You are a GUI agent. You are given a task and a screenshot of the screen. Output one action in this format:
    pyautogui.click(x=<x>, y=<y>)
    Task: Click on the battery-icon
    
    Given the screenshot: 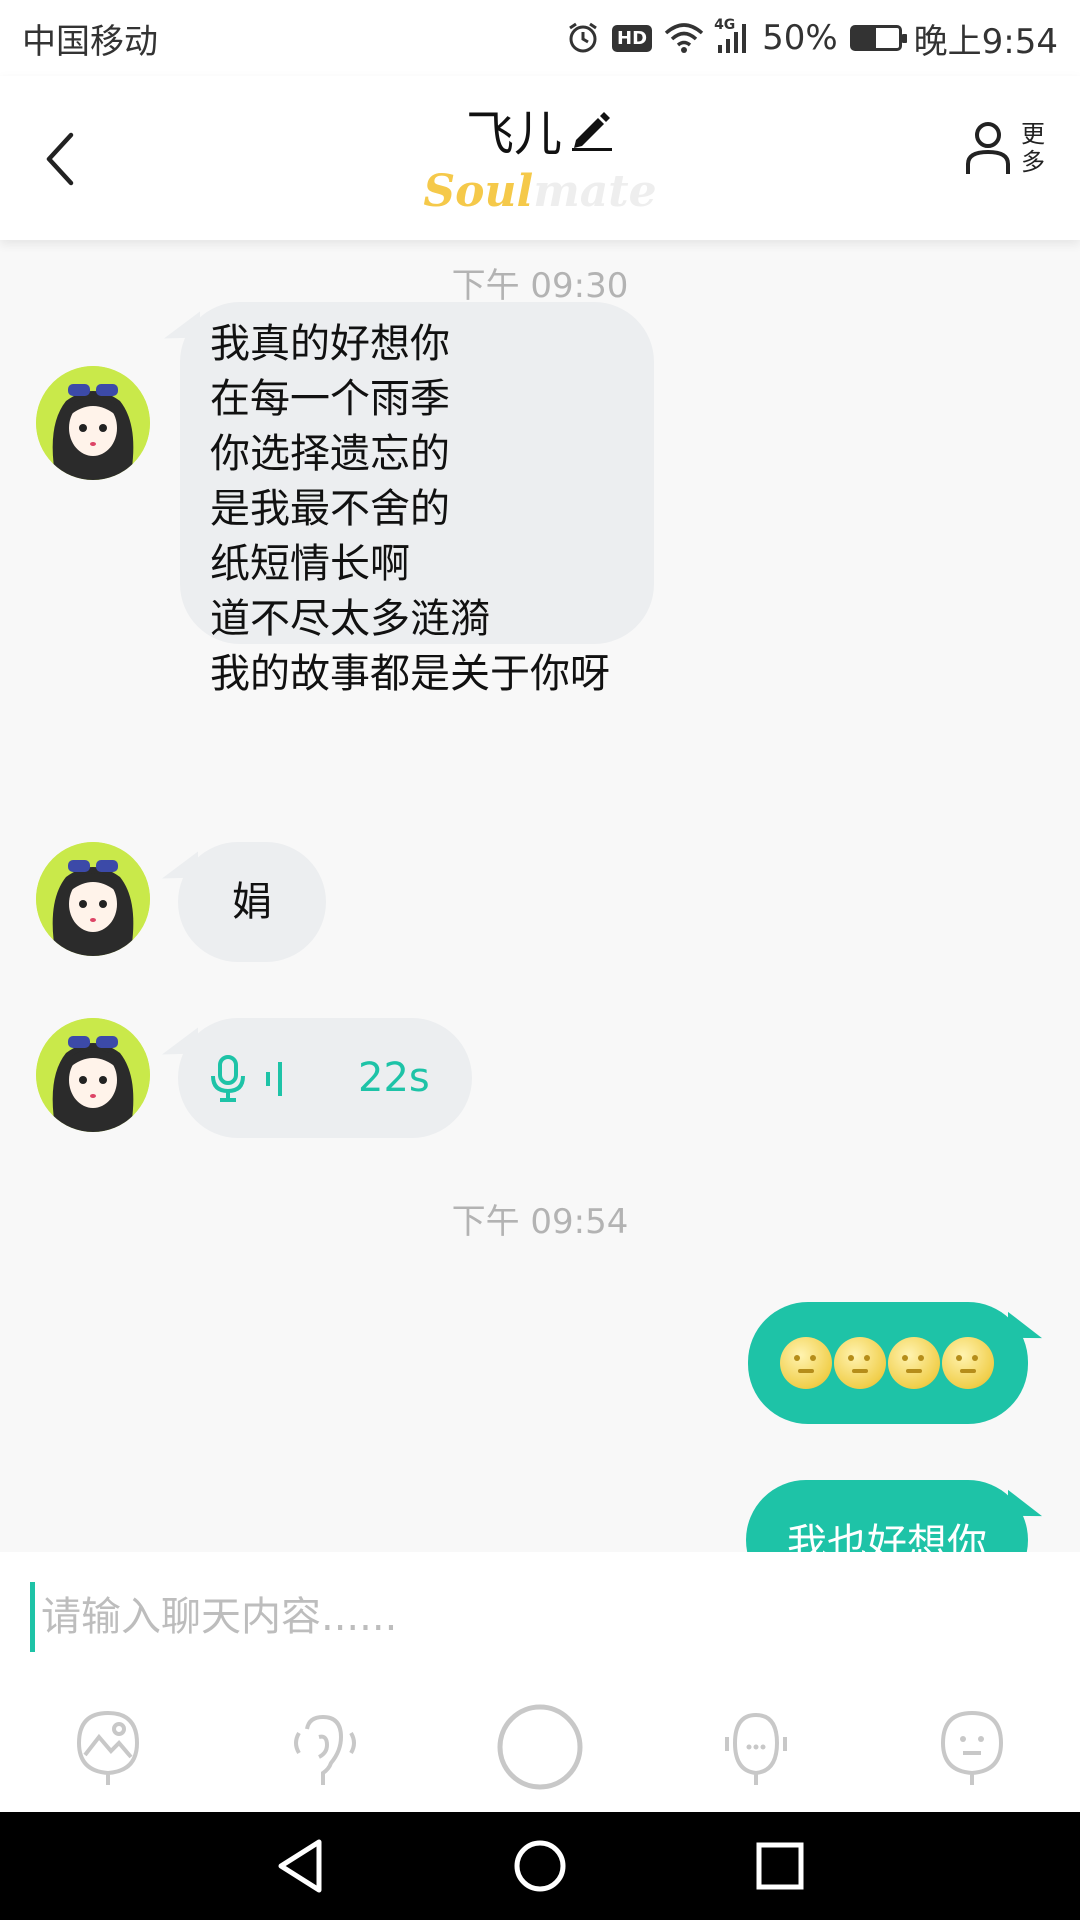 What is the action you would take?
    pyautogui.click(x=878, y=38)
    